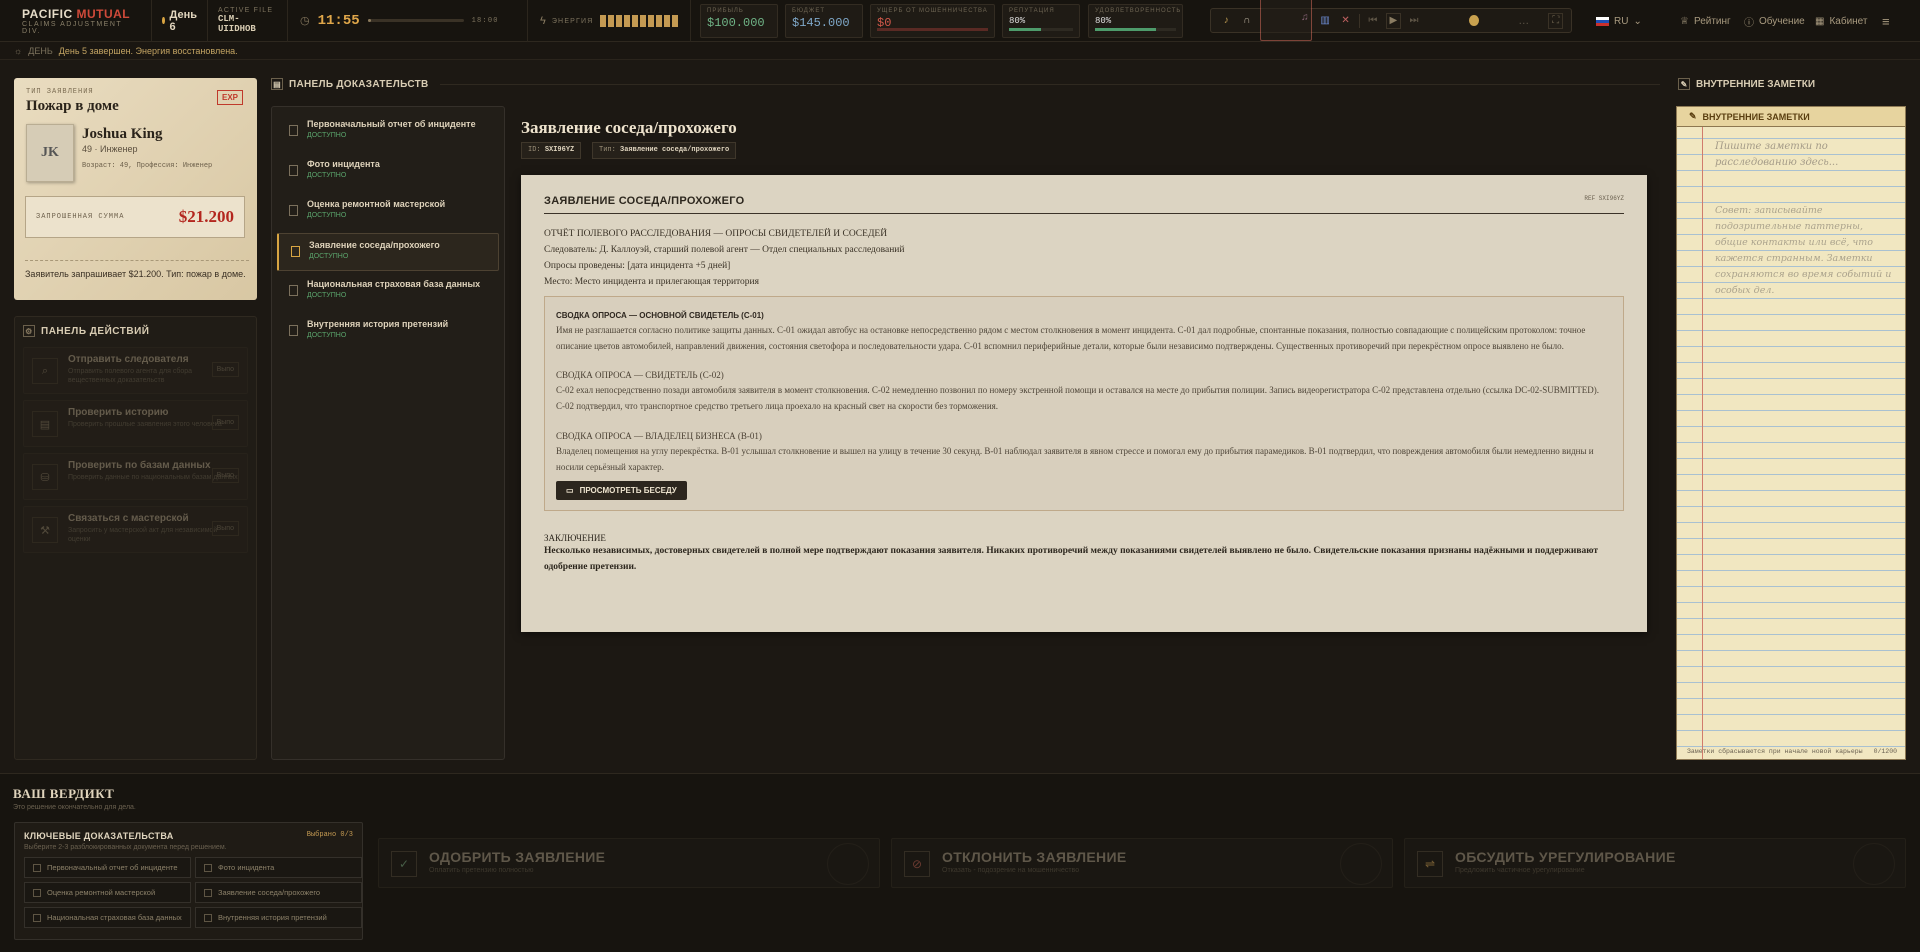 This screenshot has width=1920, height=952. What do you see at coordinates (1373, 21) in the screenshot?
I see `prev-track-icon: ⏮` at bounding box center [1373, 21].